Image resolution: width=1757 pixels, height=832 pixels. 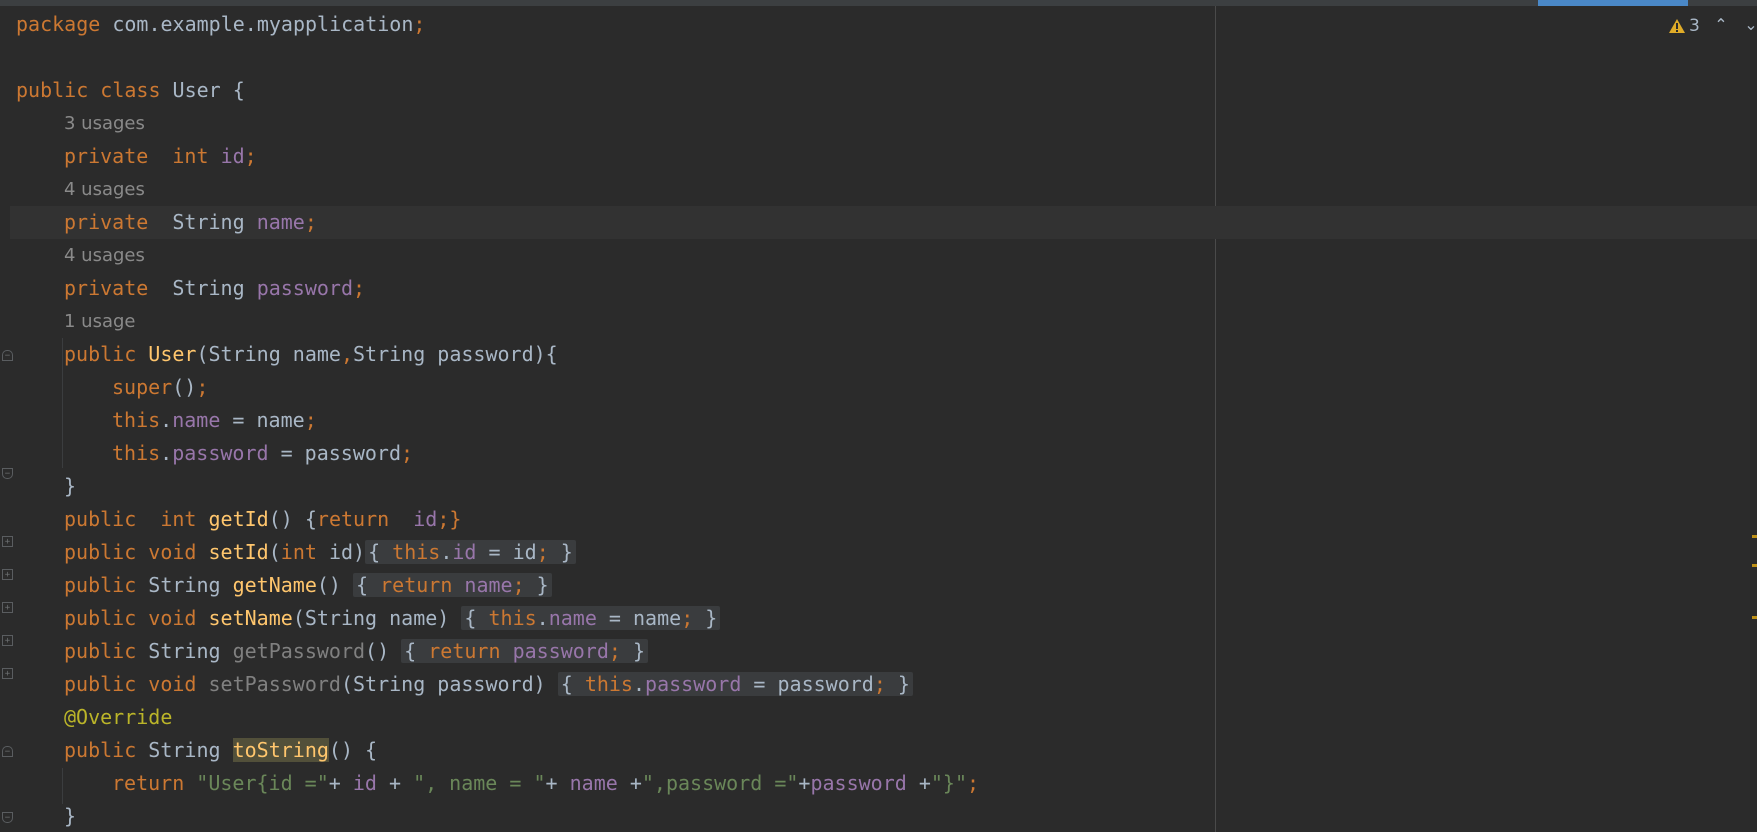 What do you see at coordinates (616, 24) in the screenshot?
I see `code-line: package com.example.myapplication;` at bounding box center [616, 24].